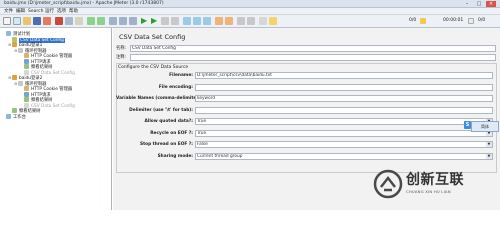  Describe the element at coordinates (344, 144) in the screenshot. I see `field-select: False ▼` at that location.